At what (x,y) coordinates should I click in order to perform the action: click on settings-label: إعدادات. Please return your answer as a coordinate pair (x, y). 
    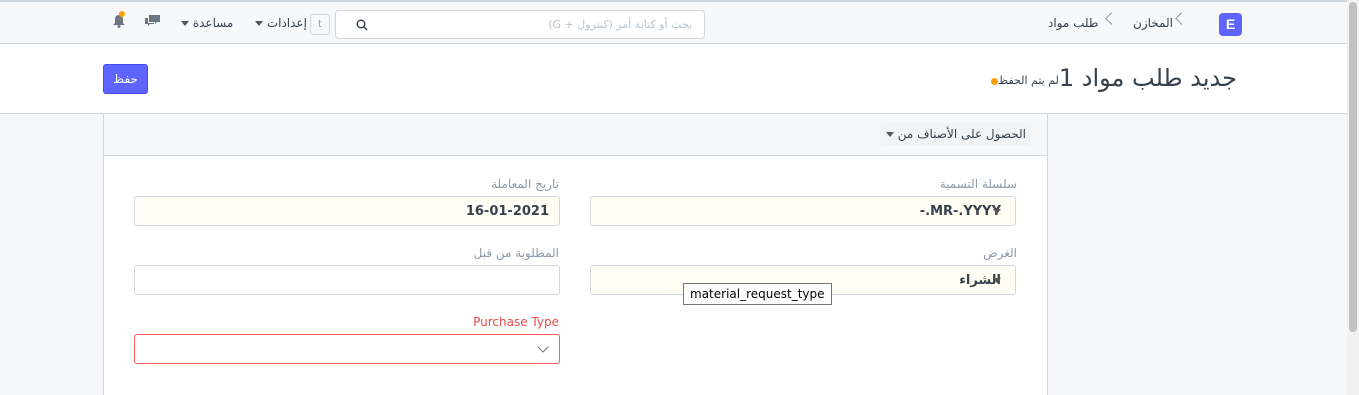
    Looking at the image, I should click on (286, 23).